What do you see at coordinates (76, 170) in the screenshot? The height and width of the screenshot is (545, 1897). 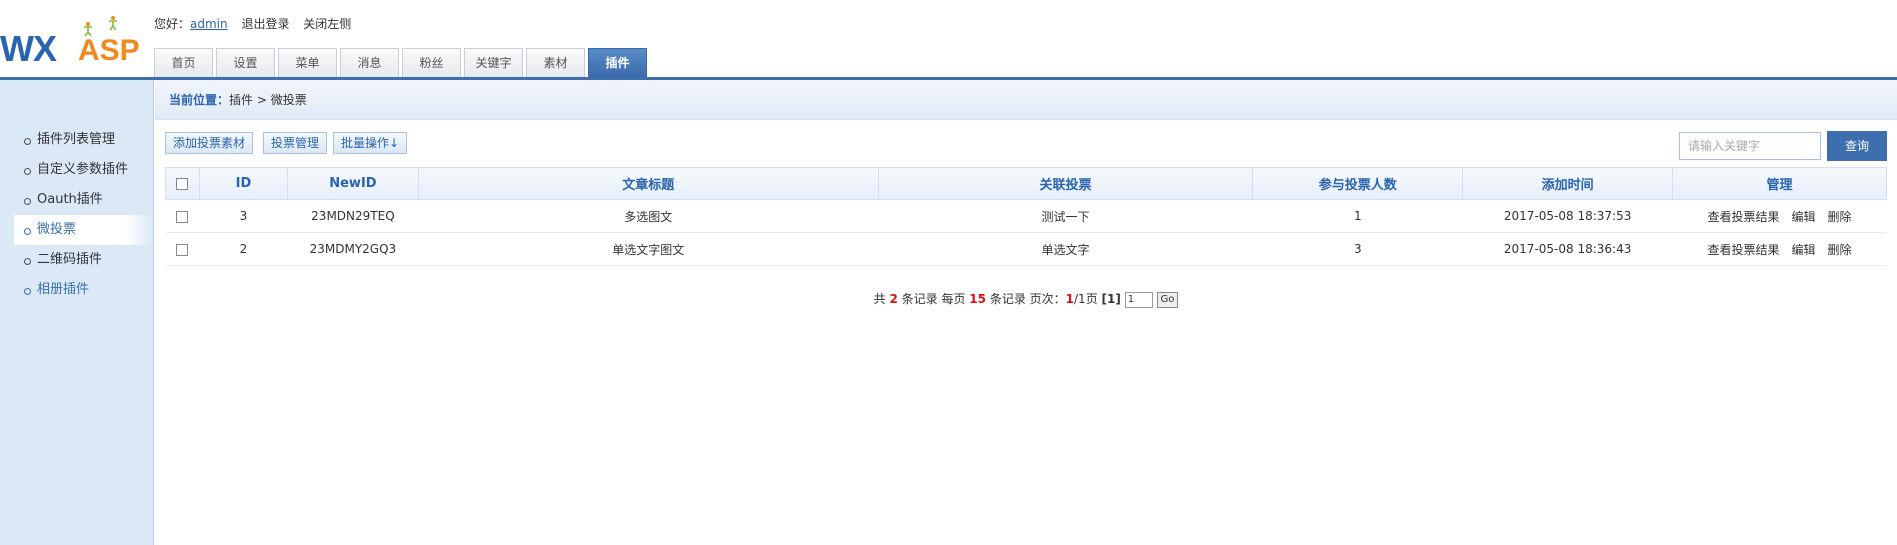 I see `sidebar-item-custom-params: 自定义参数插件` at bounding box center [76, 170].